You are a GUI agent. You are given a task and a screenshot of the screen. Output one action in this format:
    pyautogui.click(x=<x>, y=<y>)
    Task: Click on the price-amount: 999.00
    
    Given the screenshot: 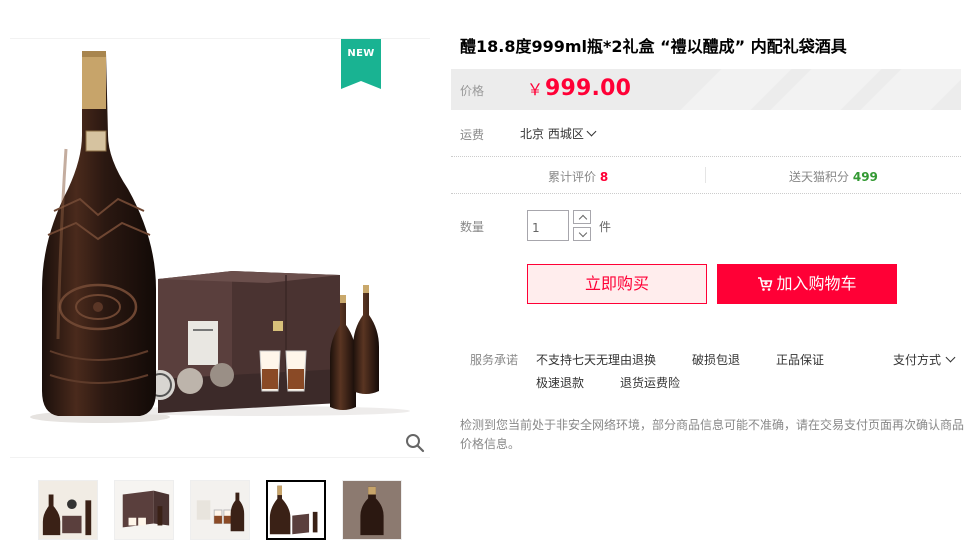 What is the action you would take?
    pyautogui.click(x=588, y=88)
    